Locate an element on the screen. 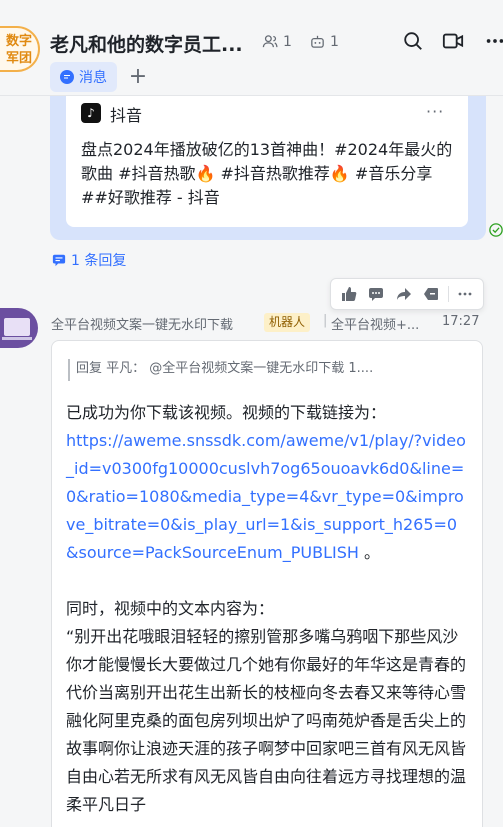 This screenshot has height=827, width=503. add-tab-button: + is located at coordinates (138, 77).